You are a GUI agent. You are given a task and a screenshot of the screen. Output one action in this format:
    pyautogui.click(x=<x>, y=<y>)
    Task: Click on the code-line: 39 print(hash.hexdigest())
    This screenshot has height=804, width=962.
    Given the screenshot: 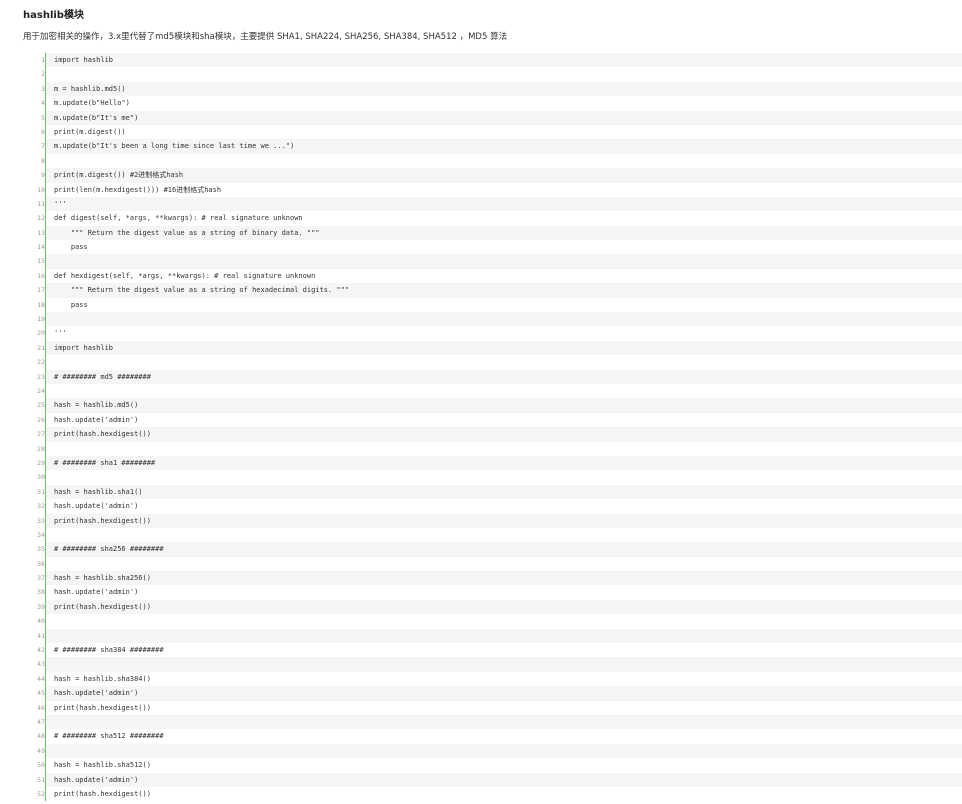 What is the action you would take?
    pyautogui.click(x=492, y=607)
    